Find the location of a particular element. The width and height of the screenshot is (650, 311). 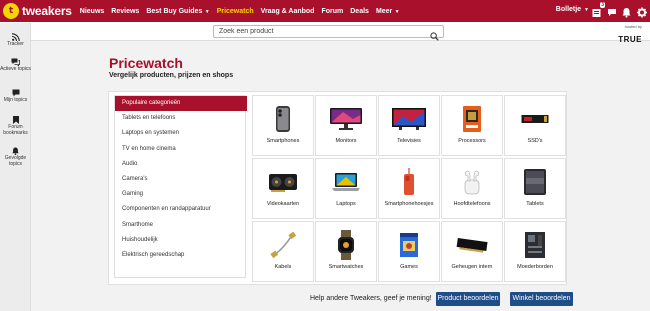

sidebar-item-active-topics: Actieve topics is located at coordinates (15, 65).